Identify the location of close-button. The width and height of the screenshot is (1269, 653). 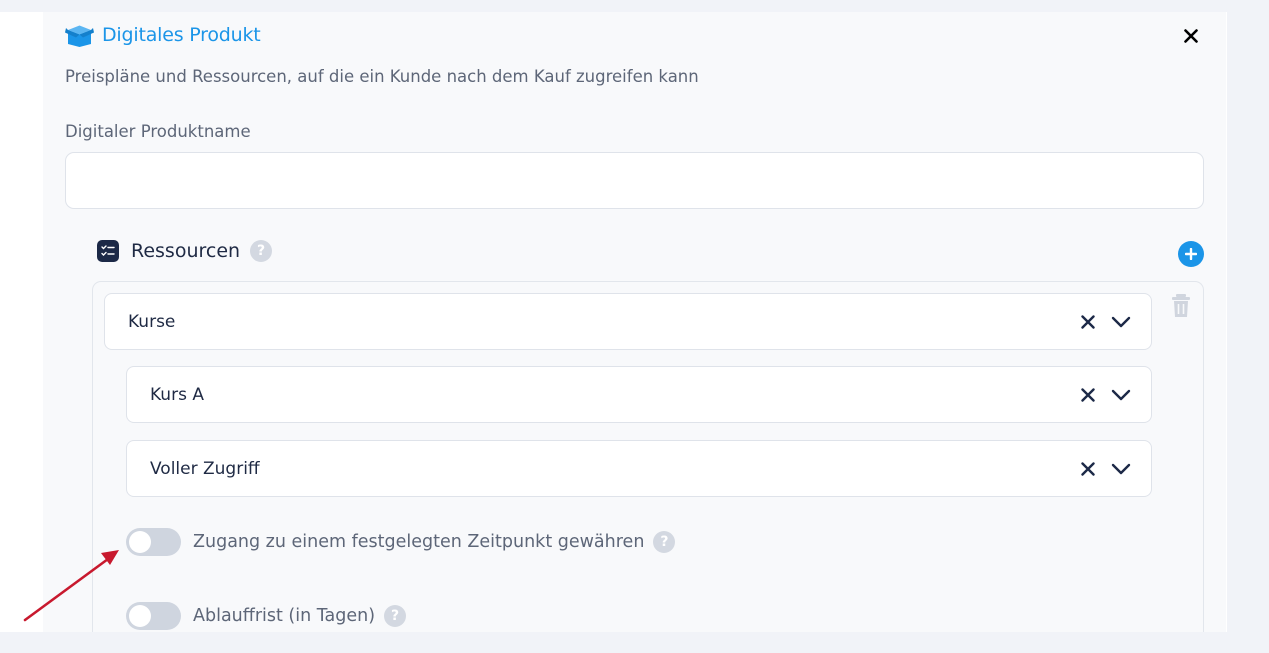
(1191, 36).